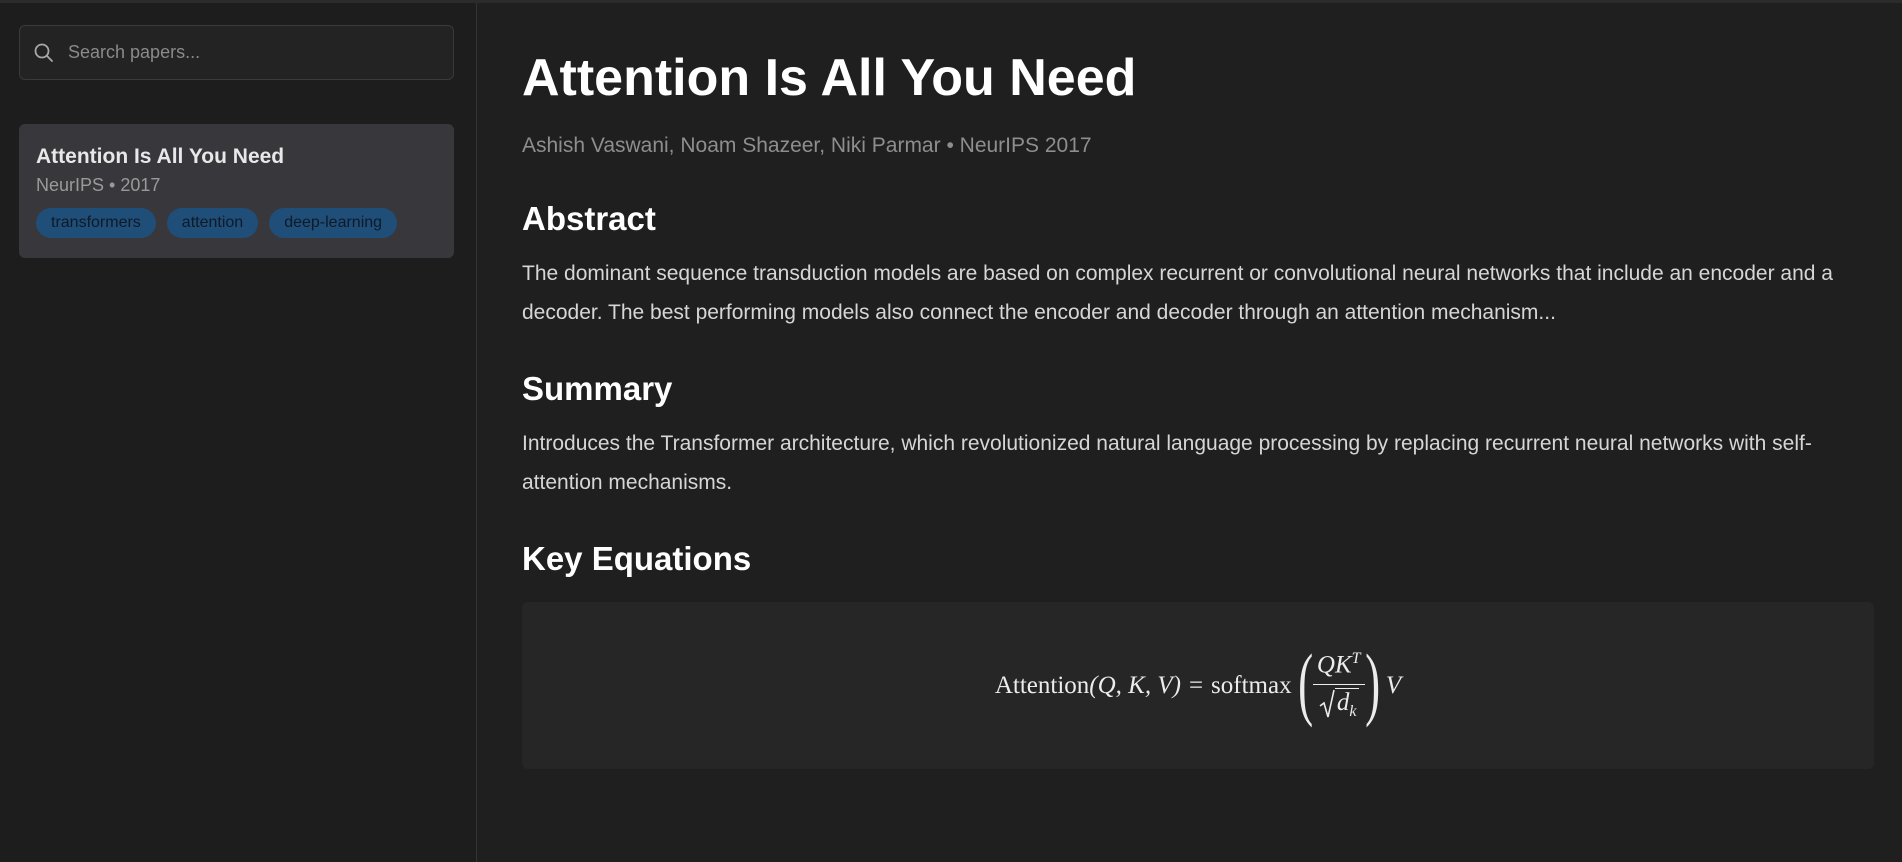  What do you see at coordinates (1025, 145) in the screenshot?
I see `paper-venue-year: NeurIPS 2017` at bounding box center [1025, 145].